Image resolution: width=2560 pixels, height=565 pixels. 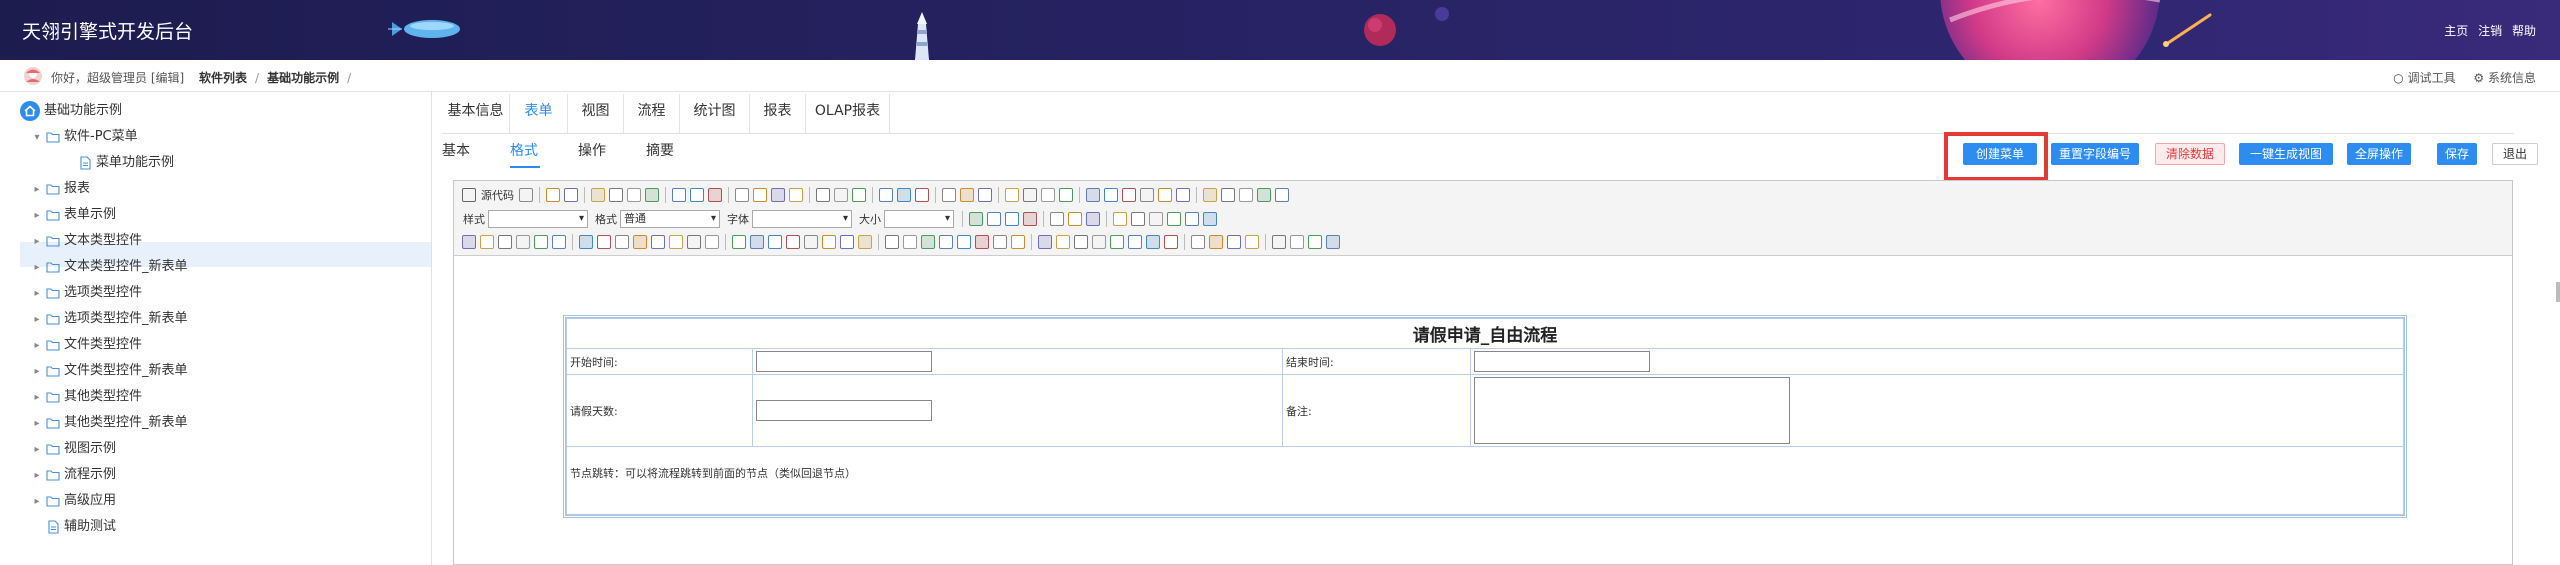 I want to click on tab-view: 视图, so click(x=596, y=114).